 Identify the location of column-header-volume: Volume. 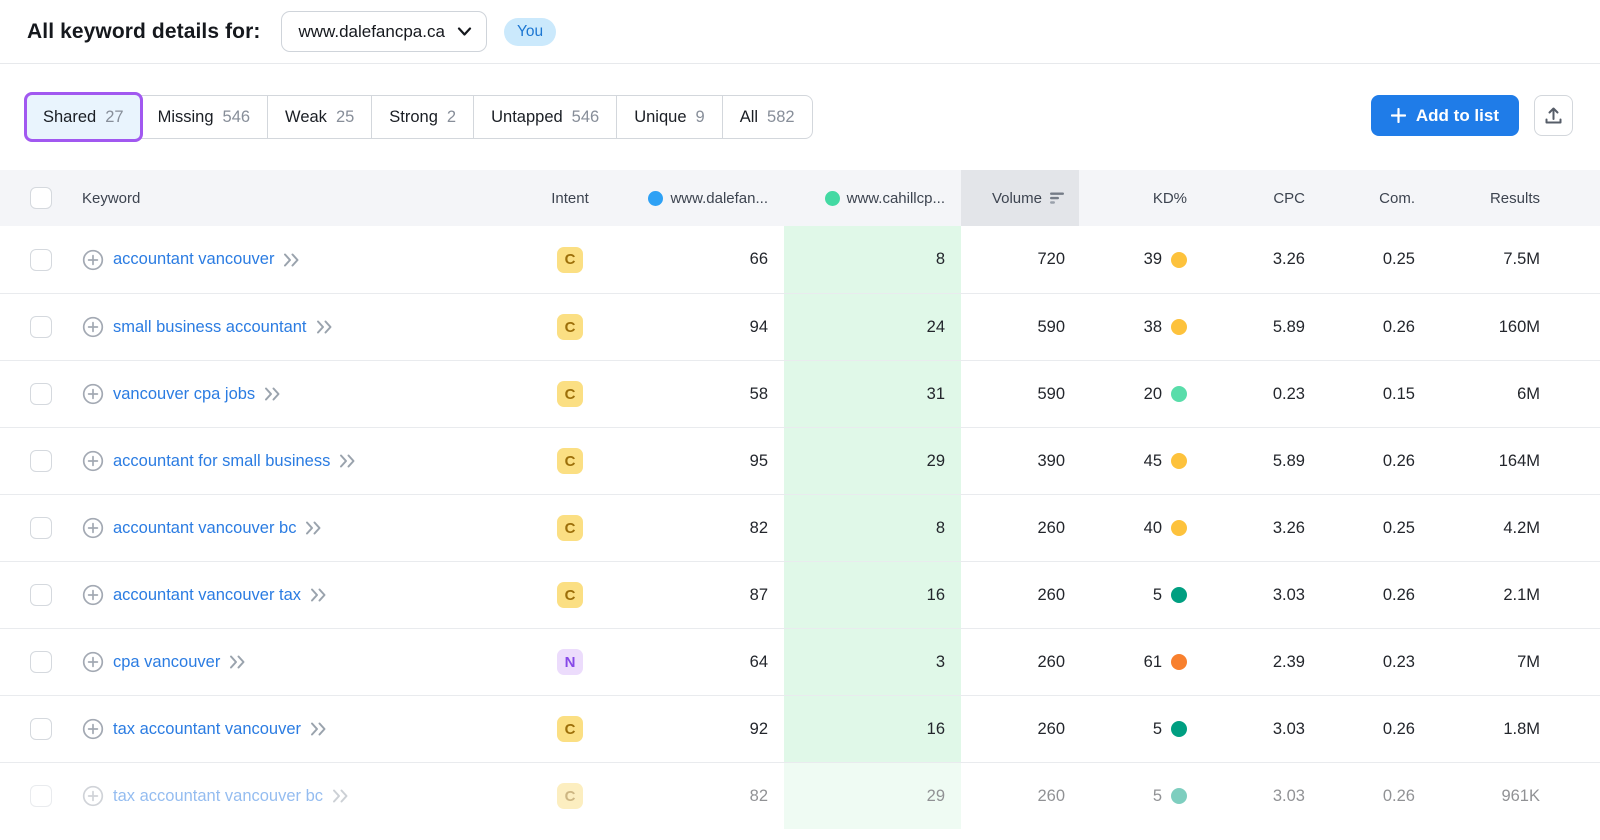
(1020, 198).